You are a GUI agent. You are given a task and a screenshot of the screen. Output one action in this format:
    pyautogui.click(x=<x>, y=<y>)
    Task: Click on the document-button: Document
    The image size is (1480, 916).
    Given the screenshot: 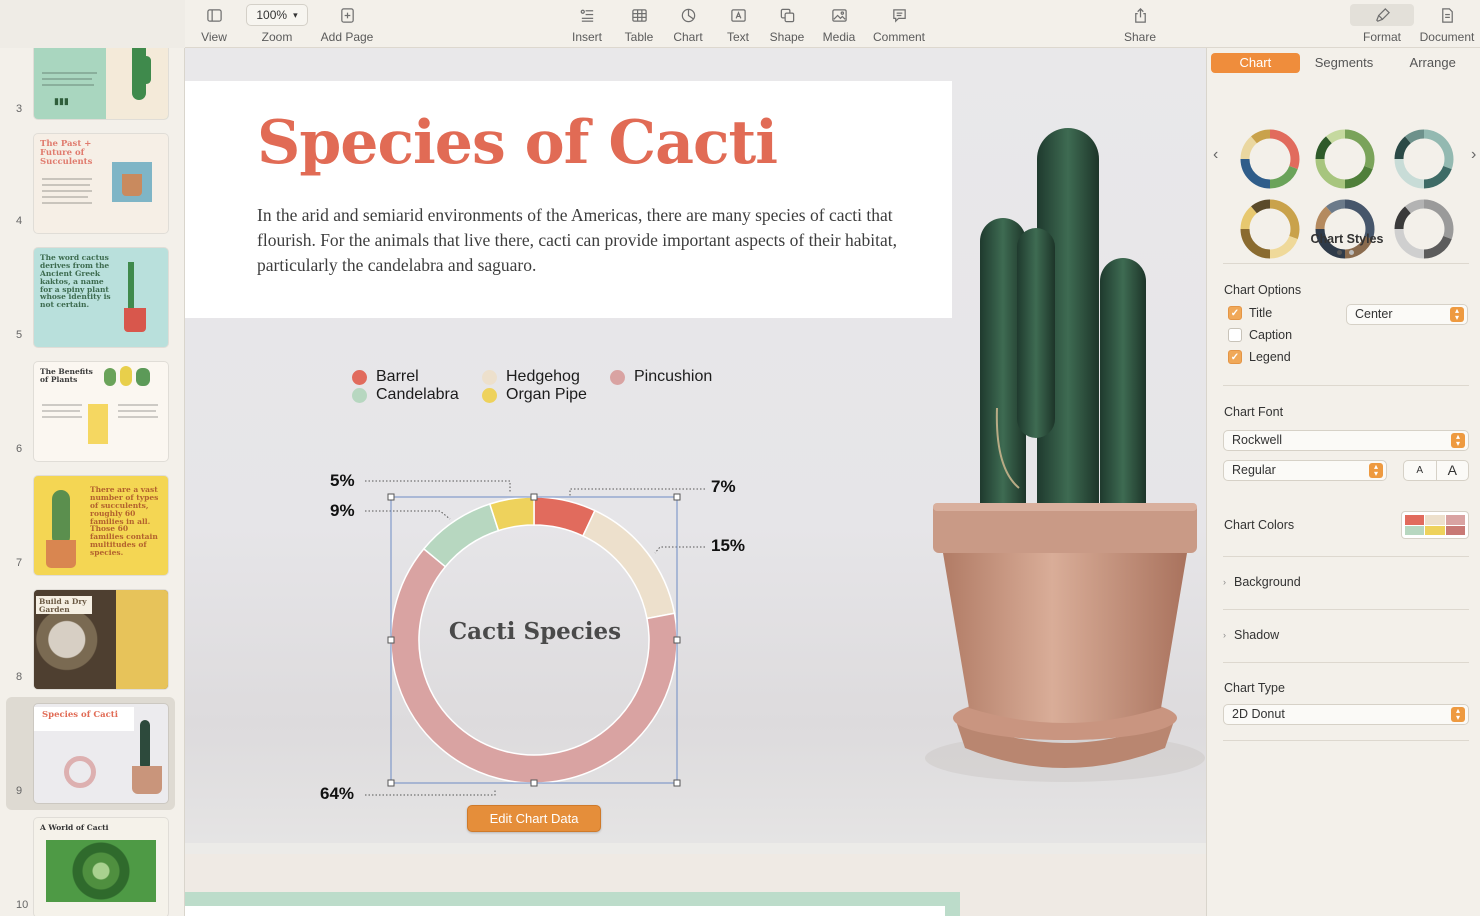 What is the action you would take?
    pyautogui.click(x=1447, y=25)
    